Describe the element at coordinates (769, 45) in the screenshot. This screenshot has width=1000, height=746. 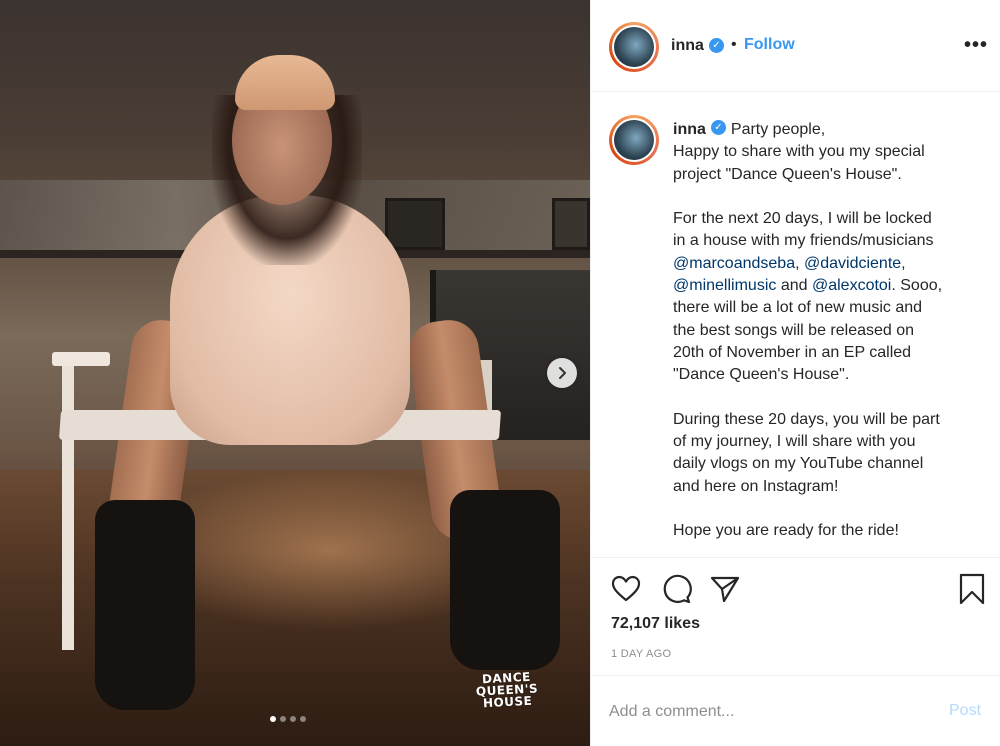
I see `follow-button: Follow` at that location.